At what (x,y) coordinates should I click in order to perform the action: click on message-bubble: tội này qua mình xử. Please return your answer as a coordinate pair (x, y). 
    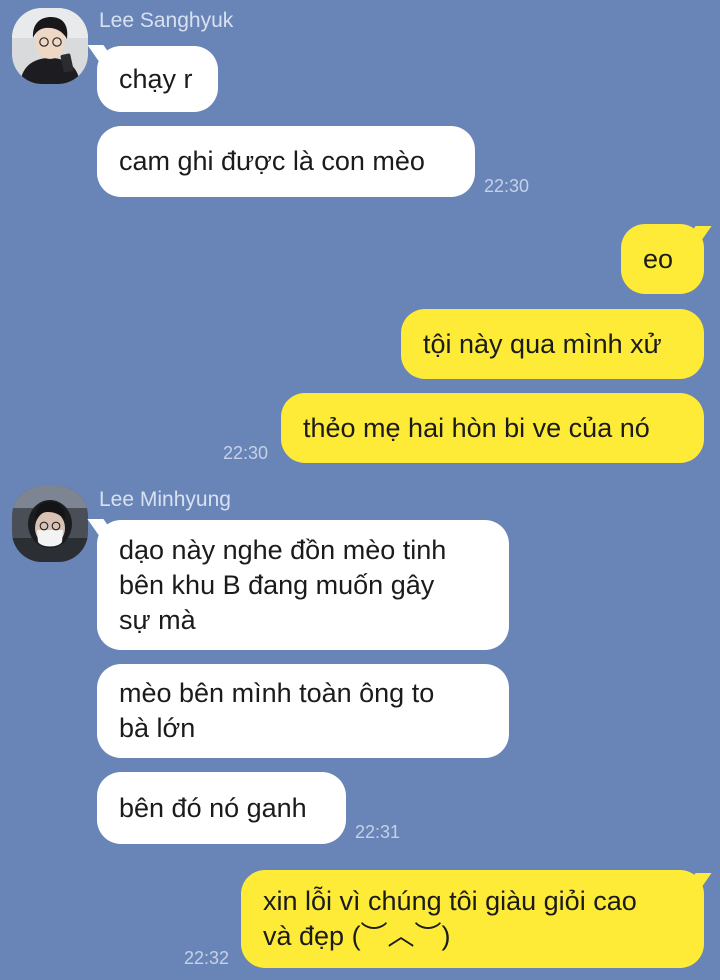
    Looking at the image, I should click on (552, 344).